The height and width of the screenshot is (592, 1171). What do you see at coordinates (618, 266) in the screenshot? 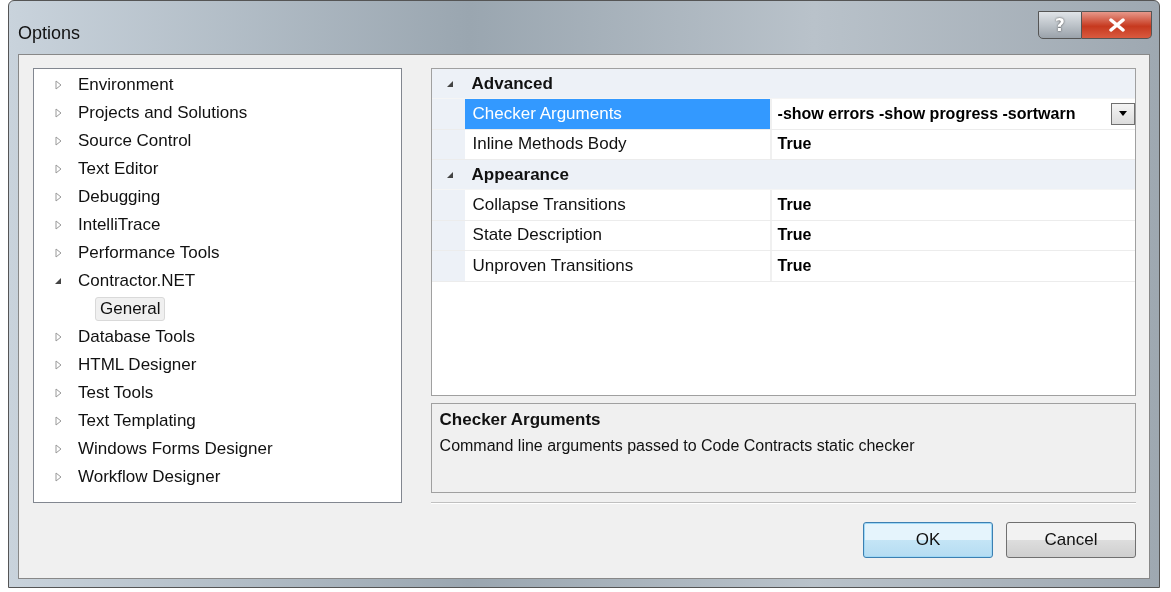
I see `property-name: Unproven Transitions` at bounding box center [618, 266].